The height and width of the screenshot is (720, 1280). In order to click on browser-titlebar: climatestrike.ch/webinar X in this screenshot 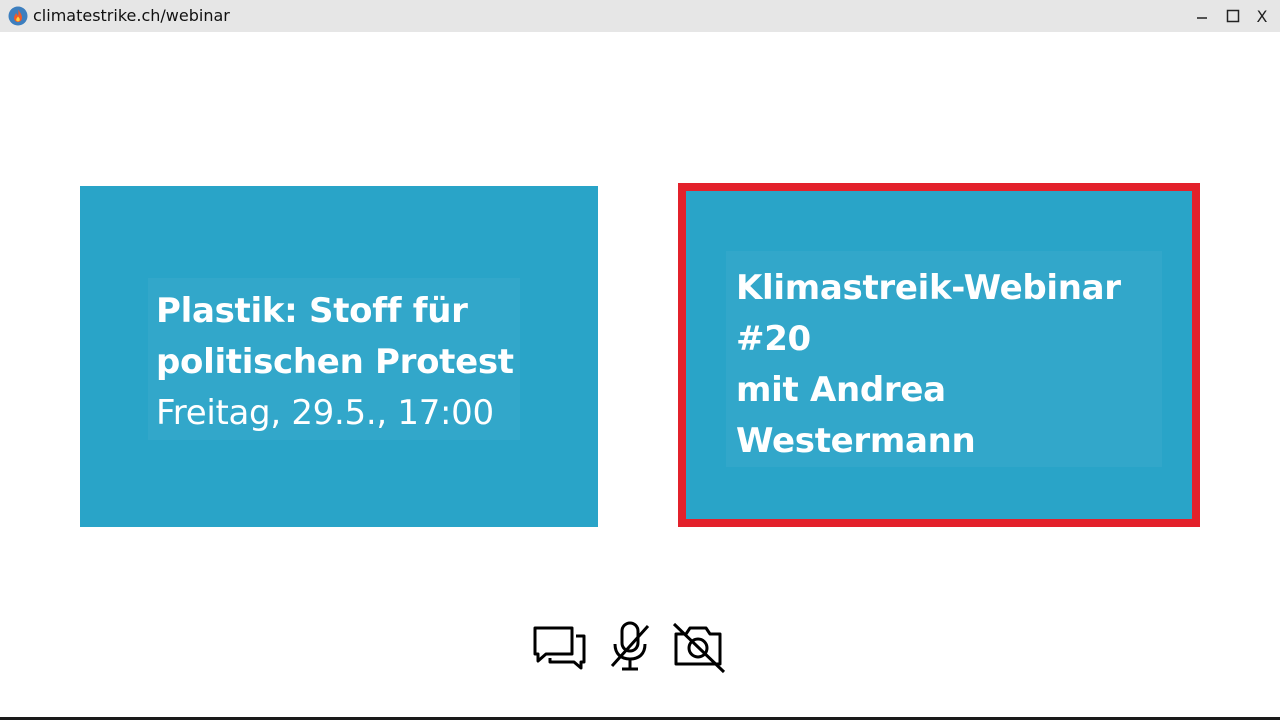, I will do `click(640, 16)`.